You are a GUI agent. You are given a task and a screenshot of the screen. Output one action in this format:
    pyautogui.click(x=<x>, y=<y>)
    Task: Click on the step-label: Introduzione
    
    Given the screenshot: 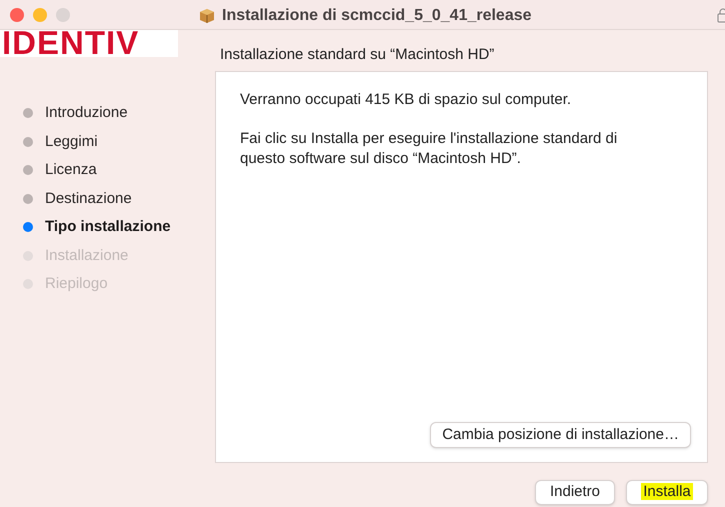 What is the action you would take?
    pyautogui.click(x=86, y=113)
    